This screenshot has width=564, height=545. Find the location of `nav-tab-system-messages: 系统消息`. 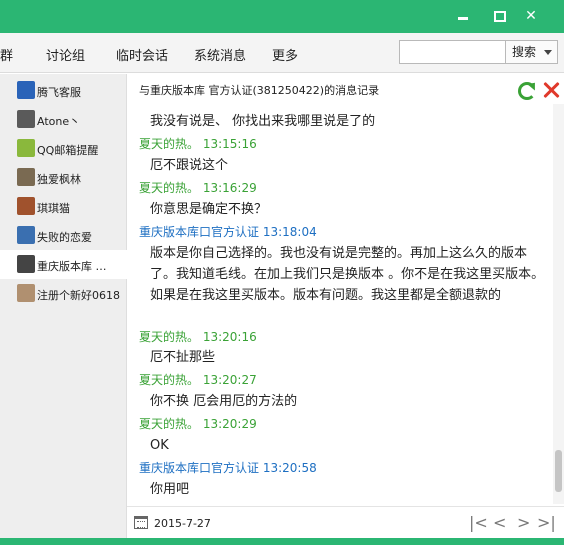

nav-tab-system-messages: 系统消息 is located at coordinates (220, 54).